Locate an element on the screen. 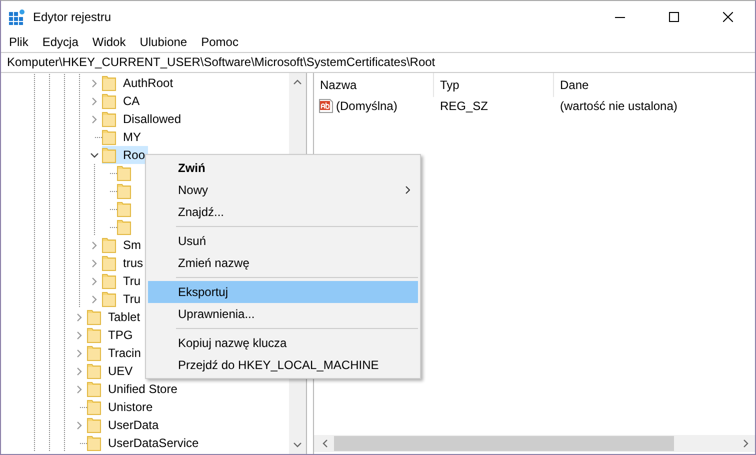 Image resolution: width=756 pixels, height=455 pixels. menu-item: Nowy is located at coordinates (283, 190).